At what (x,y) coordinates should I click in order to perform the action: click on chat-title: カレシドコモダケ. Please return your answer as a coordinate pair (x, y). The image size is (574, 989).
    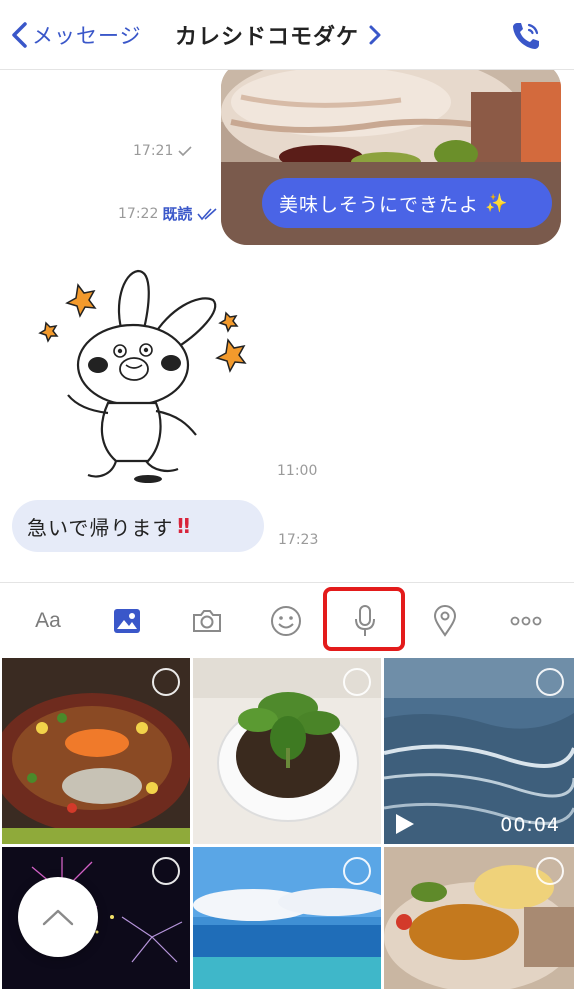
    Looking at the image, I should click on (267, 37).